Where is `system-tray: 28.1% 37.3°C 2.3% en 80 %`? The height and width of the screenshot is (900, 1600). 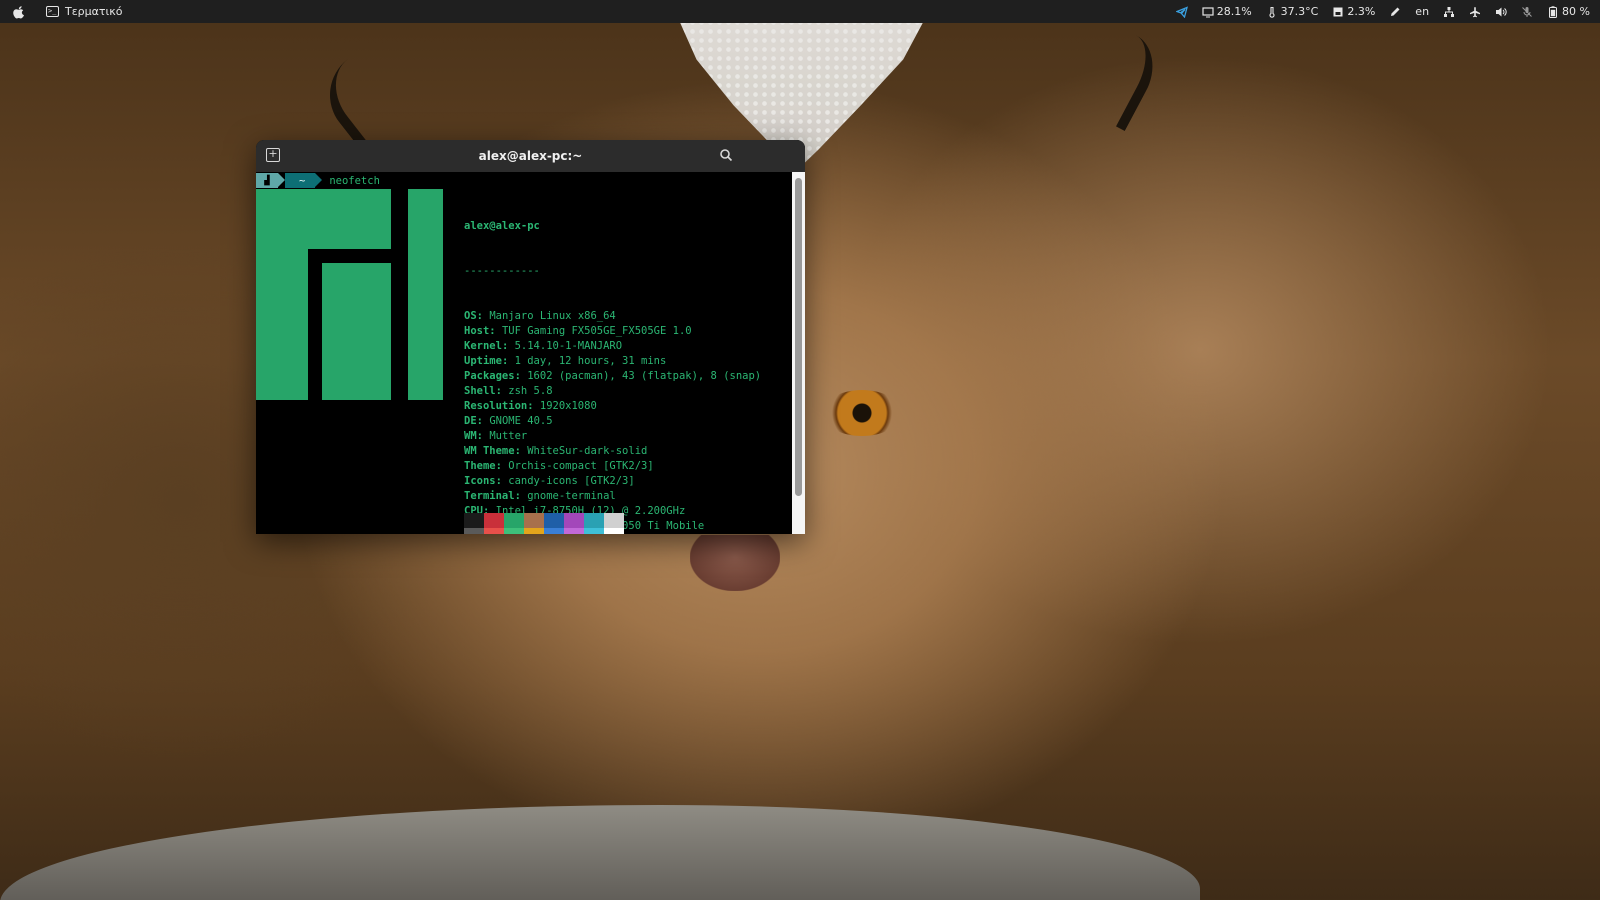
system-tray: 28.1% 37.3°C 2.3% en 80 % is located at coordinates (1387, 11).